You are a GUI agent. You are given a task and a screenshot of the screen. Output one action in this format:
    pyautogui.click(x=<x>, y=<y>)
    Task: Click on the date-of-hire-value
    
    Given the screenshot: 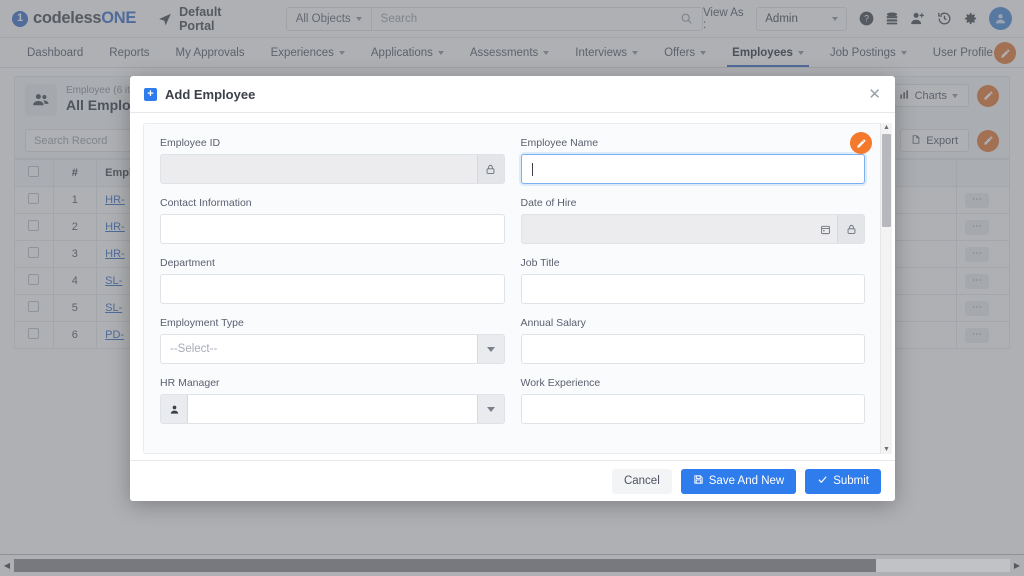 What is the action you would take?
    pyautogui.click(x=668, y=229)
    